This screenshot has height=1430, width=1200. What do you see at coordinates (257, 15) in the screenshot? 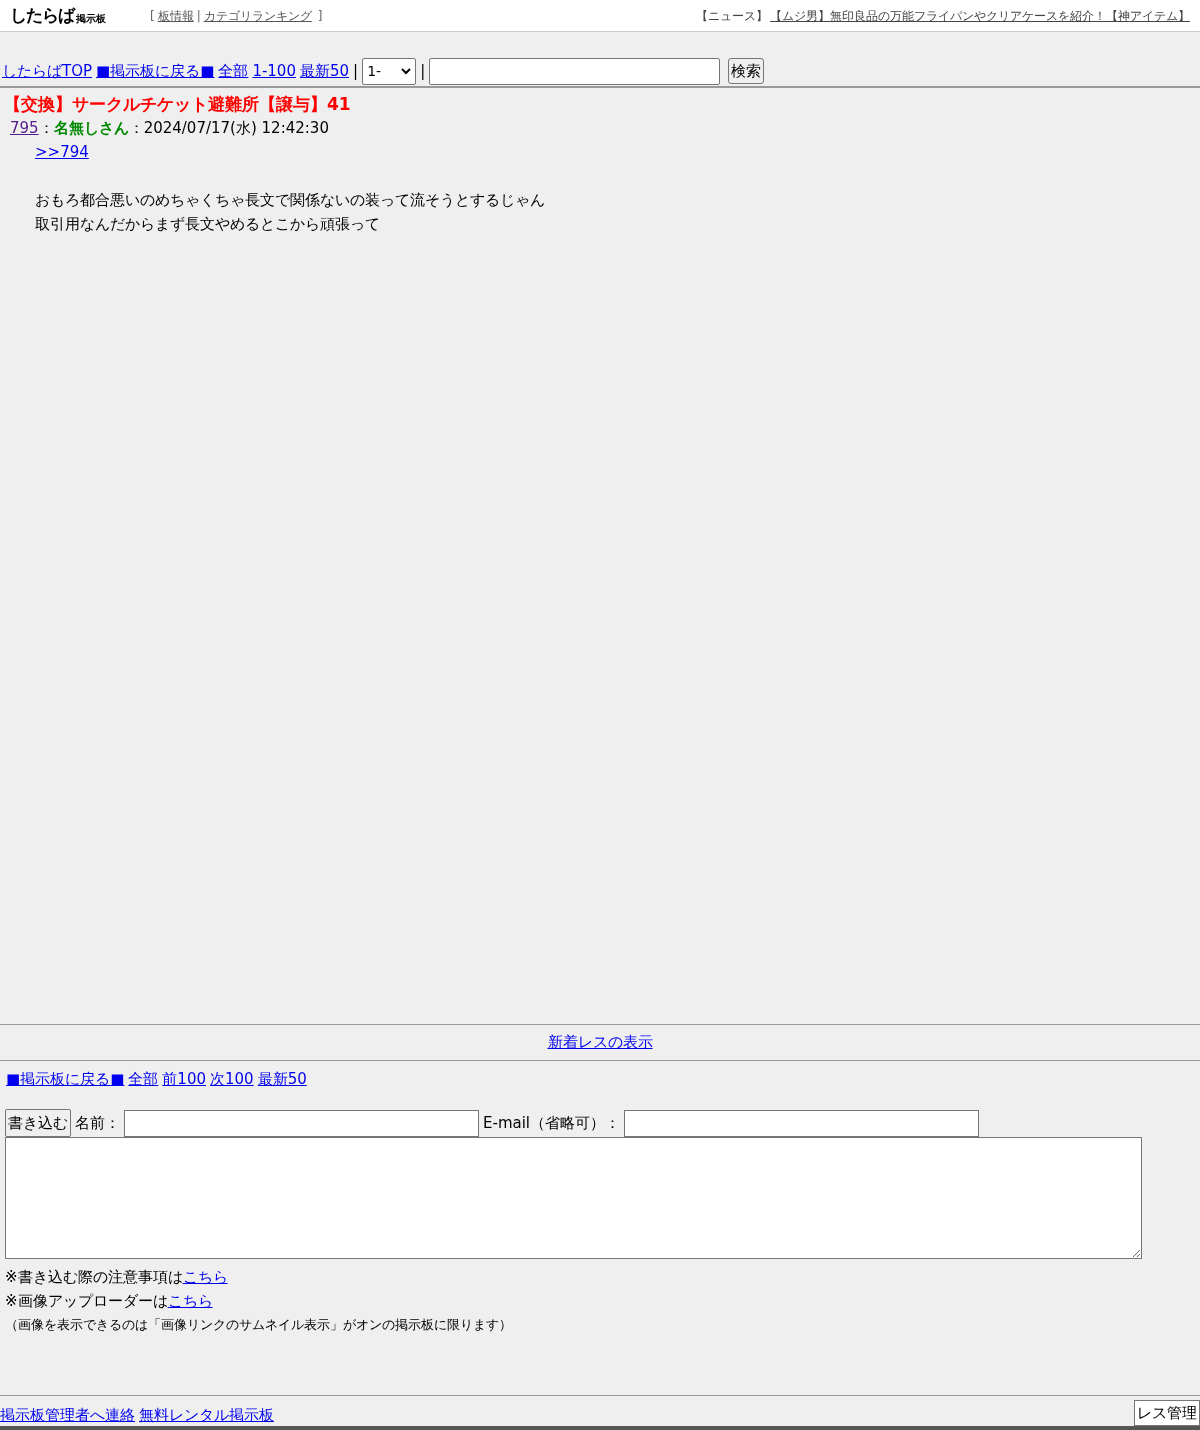
I see `header-link: カテゴリランキング` at bounding box center [257, 15].